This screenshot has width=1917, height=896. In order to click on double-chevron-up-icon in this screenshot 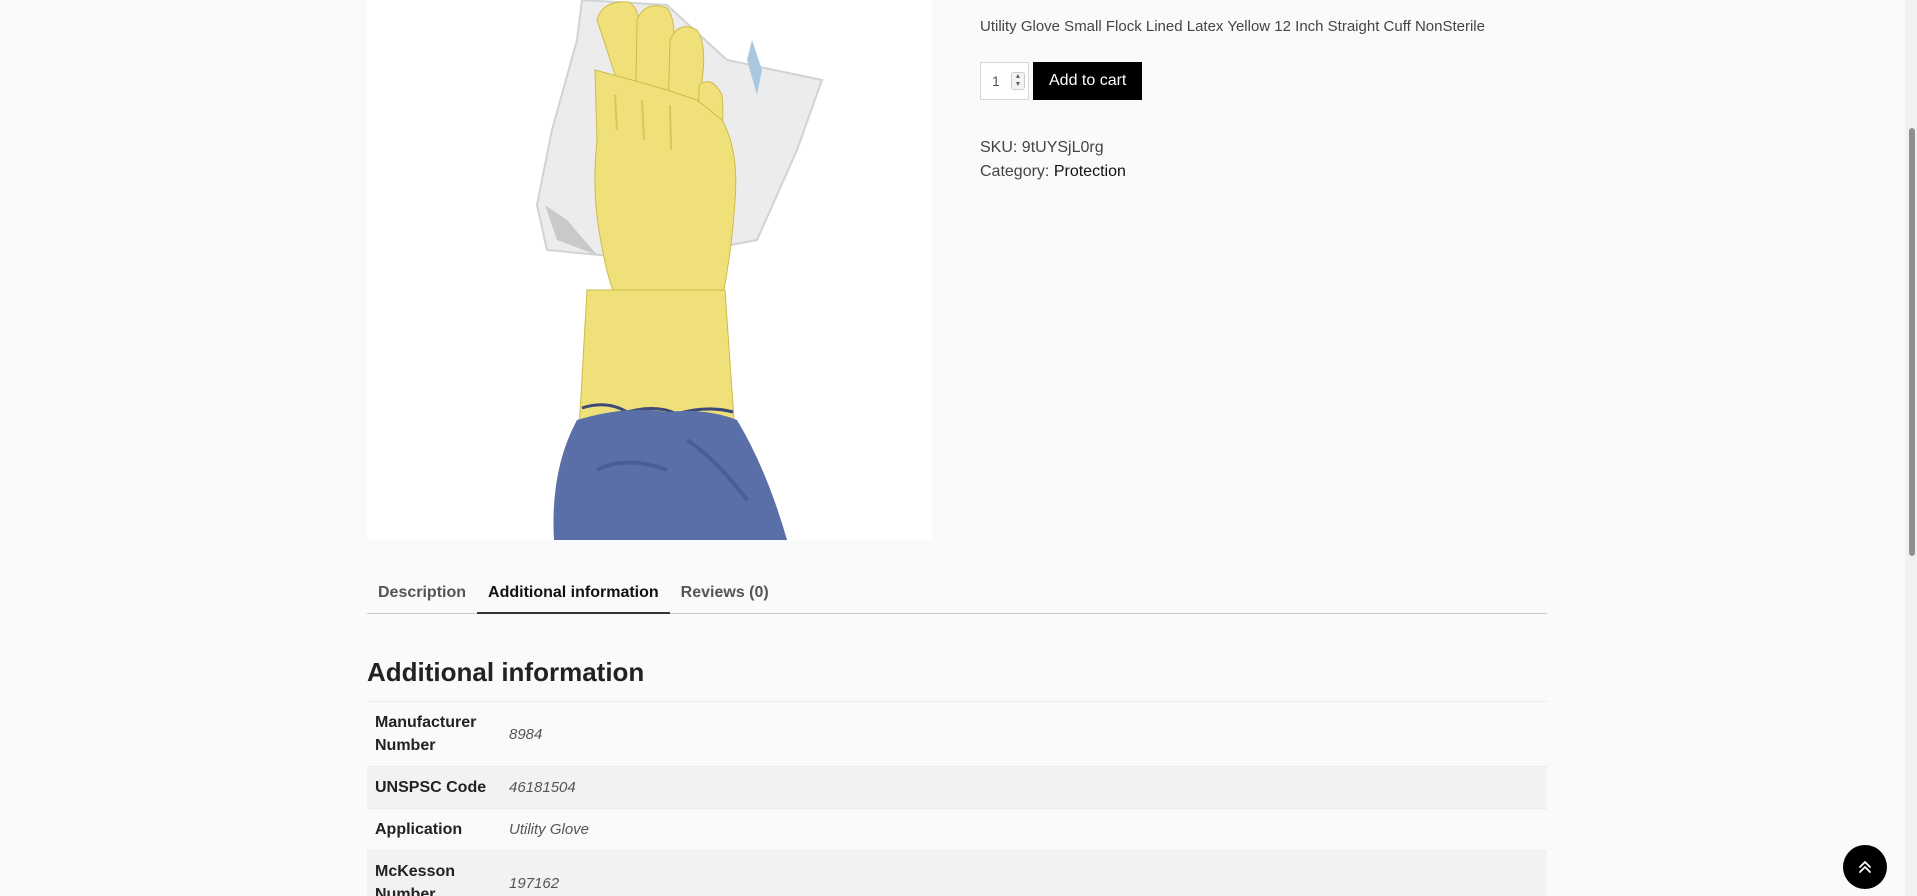, I will do `click(1865, 867)`.